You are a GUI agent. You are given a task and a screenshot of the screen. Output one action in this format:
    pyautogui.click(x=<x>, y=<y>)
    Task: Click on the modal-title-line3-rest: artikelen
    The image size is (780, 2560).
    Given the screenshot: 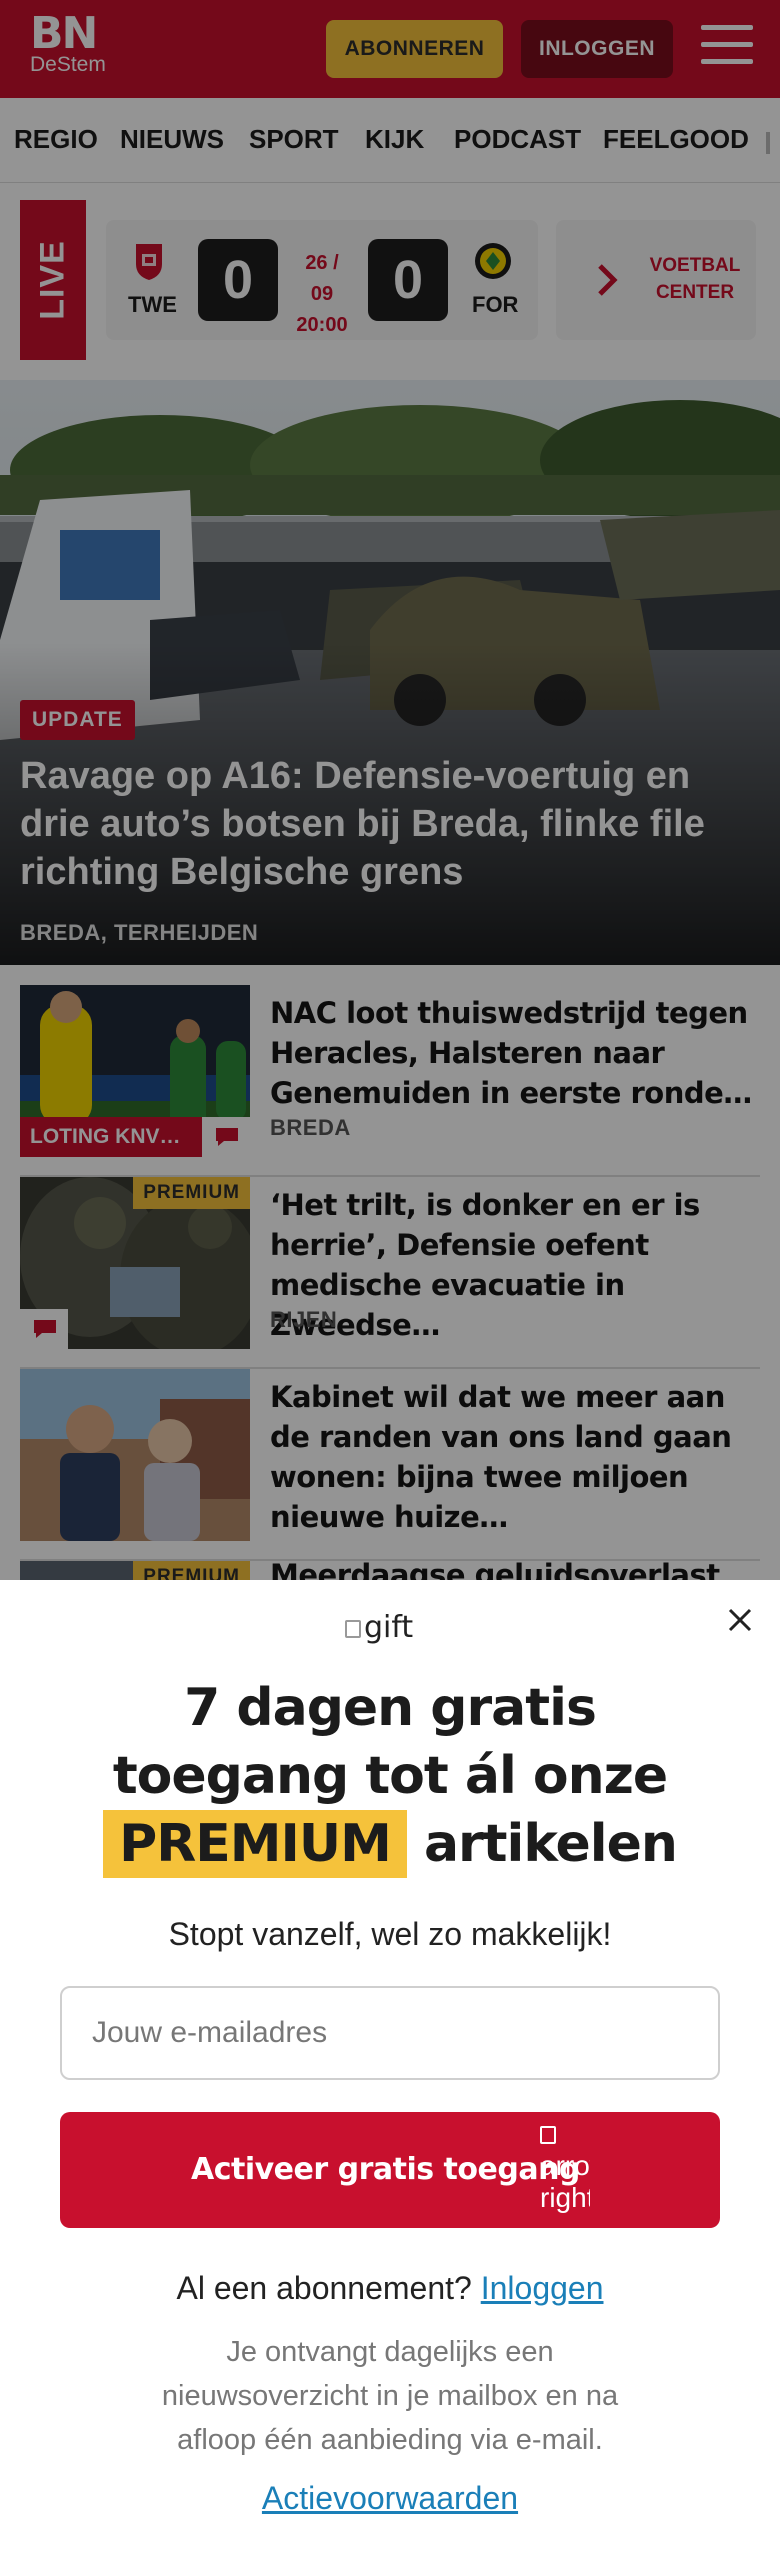 What is the action you would take?
    pyautogui.click(x=550, y=1844)
    